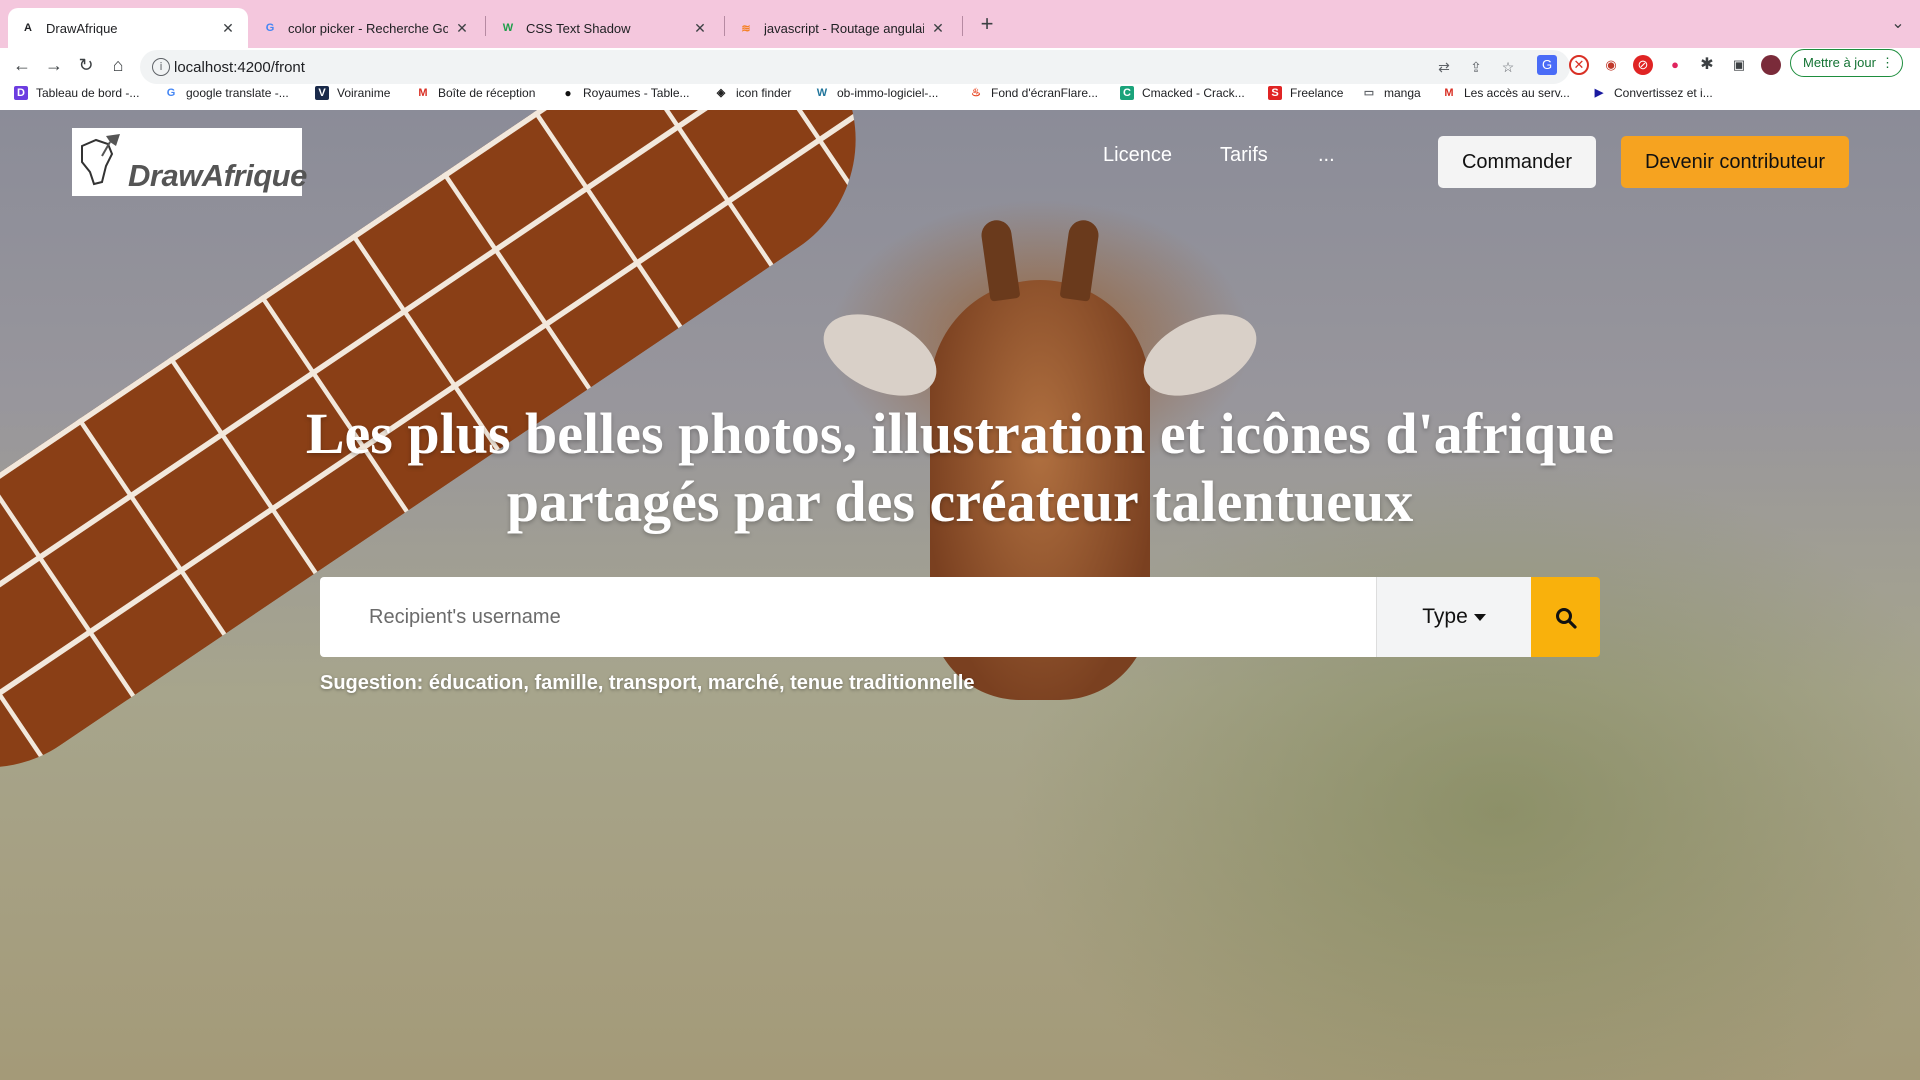  I want to click on update-button-label: Mettre à jour, so click(1839, 62).